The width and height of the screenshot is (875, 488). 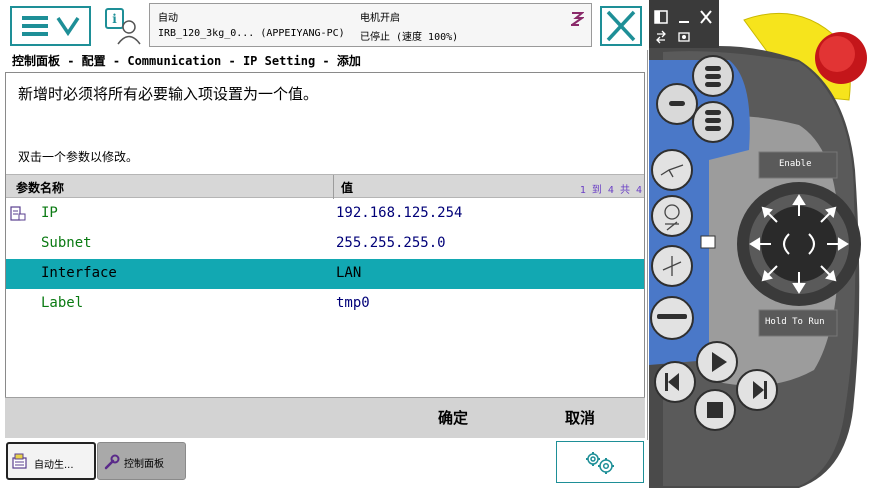 I want to click on enable-label: Enable, so click(x=795, y=164).